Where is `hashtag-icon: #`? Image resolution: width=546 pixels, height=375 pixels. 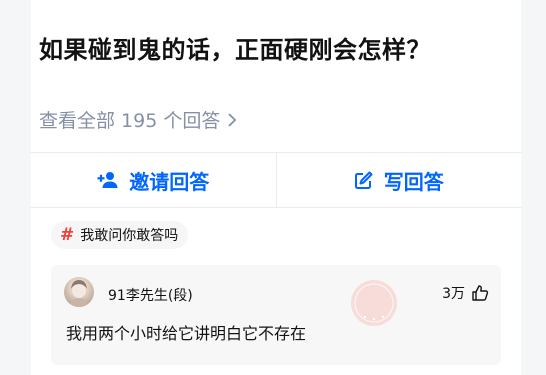 hashtag-icon: # is located at coordinates (67, 234).